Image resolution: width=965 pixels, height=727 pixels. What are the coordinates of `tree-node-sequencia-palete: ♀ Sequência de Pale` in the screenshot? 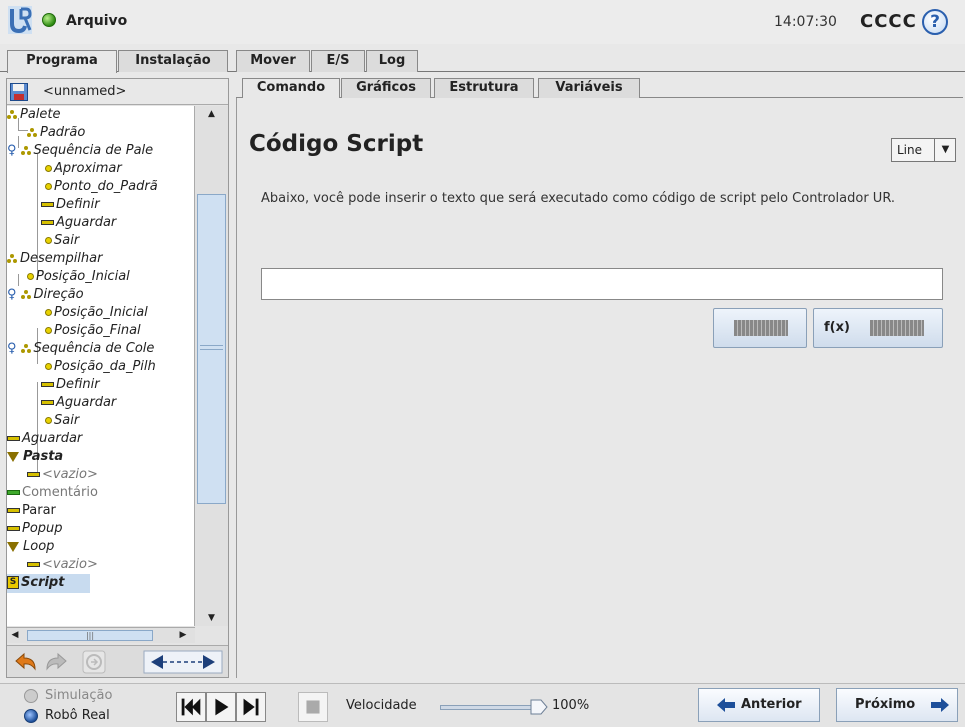 It's located at (80, 151).